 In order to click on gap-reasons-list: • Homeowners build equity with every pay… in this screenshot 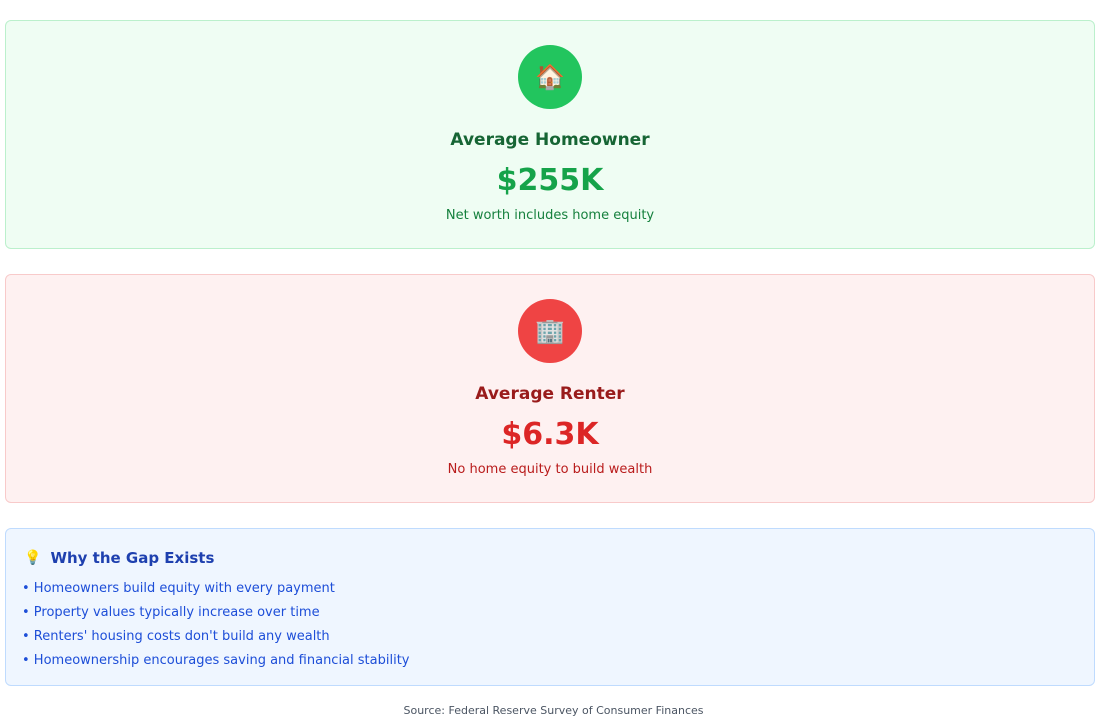, I will do `click(216, 625)`.